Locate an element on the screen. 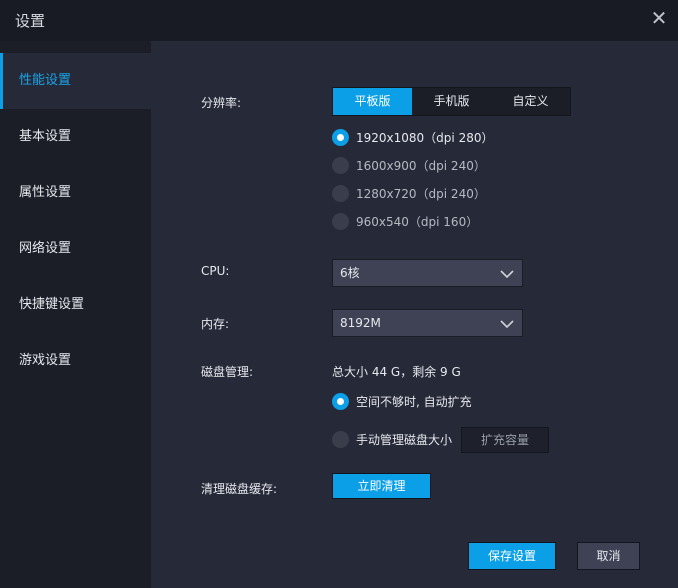 The image size is (678, 588). cpu-label: CPU: is located at coordinates (215, 271).